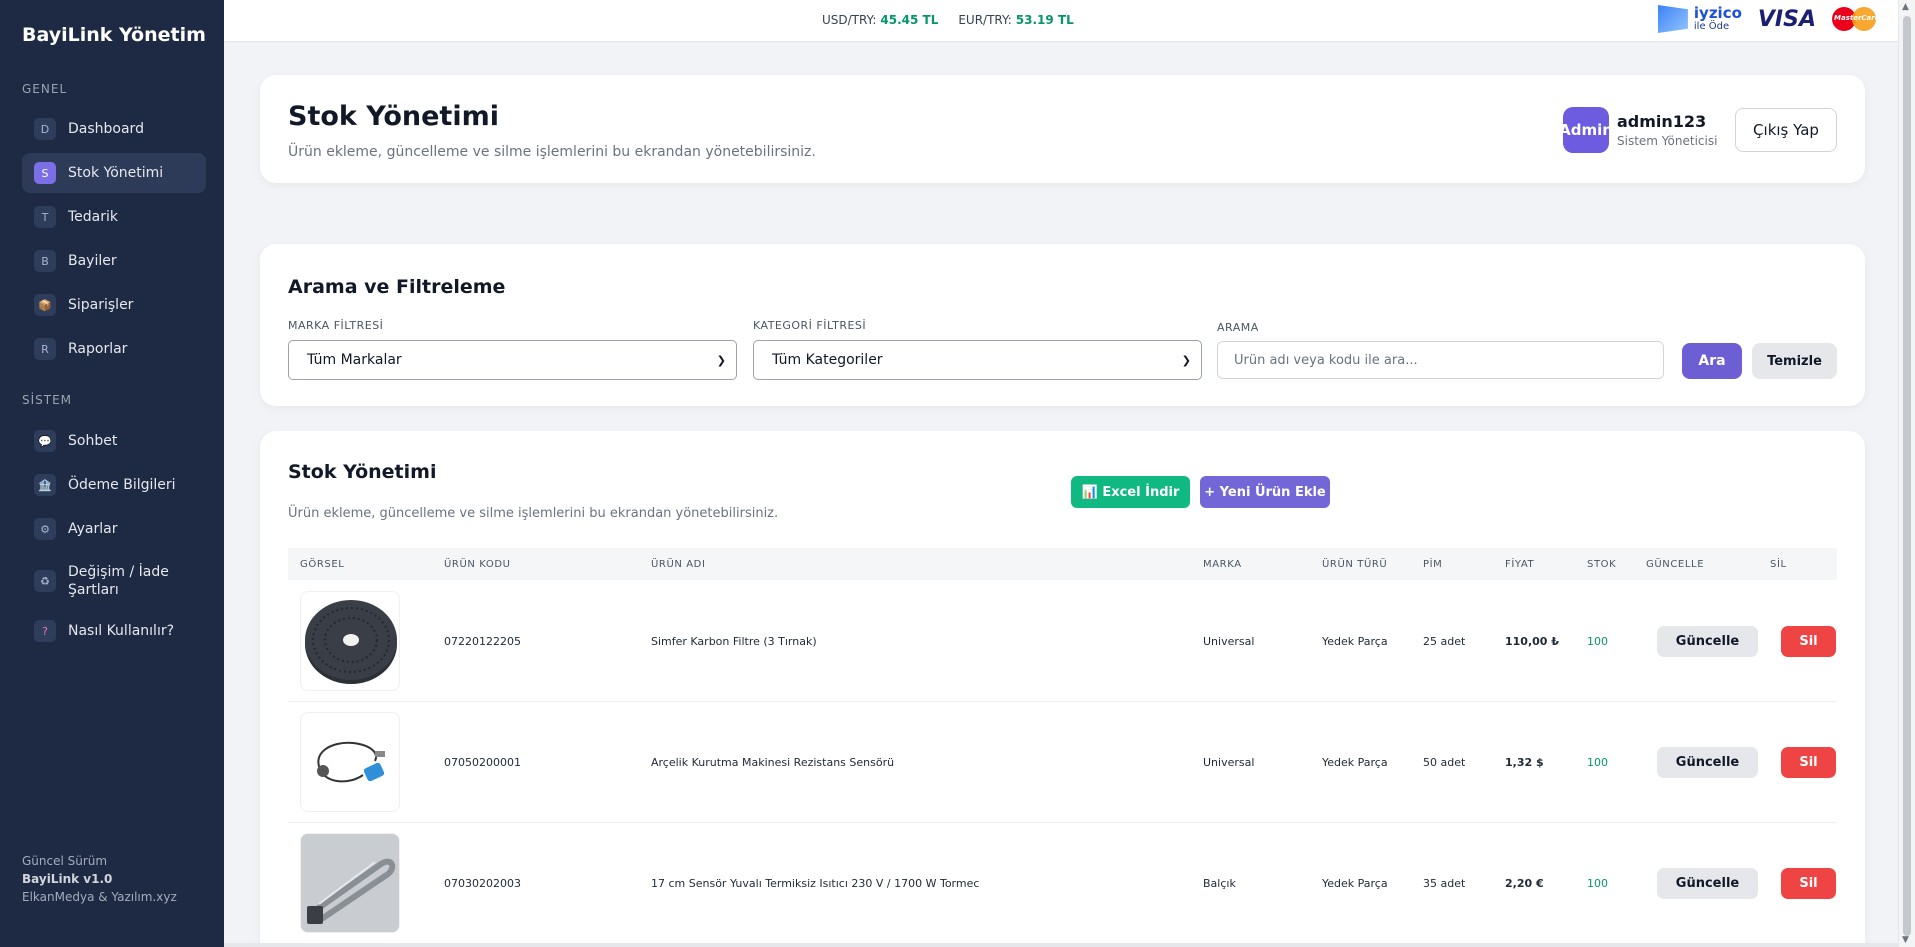  Describe the element at coordinates (1856, 19) in the screenshot. I see `mastercard-logo: MasterCard` at that location.